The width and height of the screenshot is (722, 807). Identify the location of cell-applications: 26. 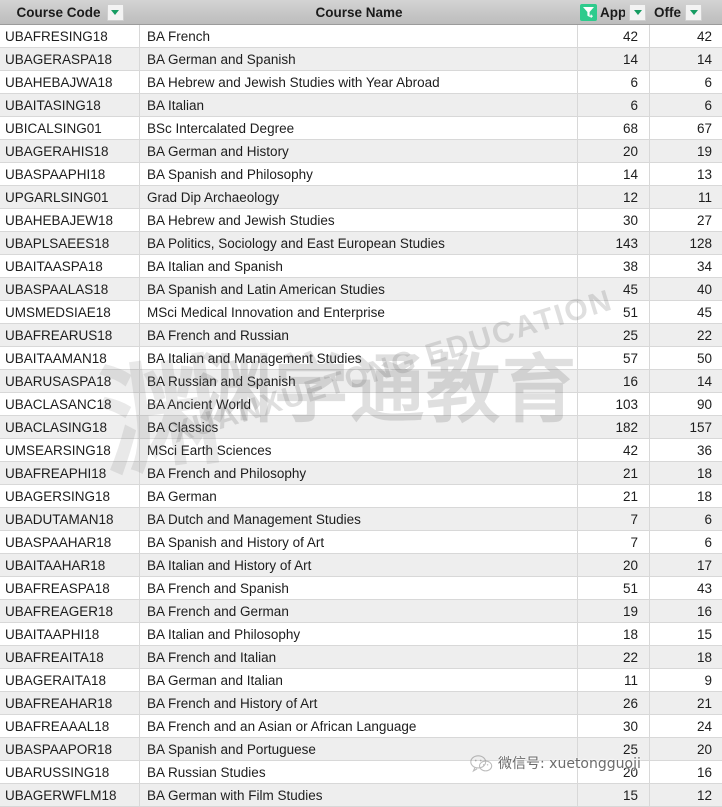
(614, 703).